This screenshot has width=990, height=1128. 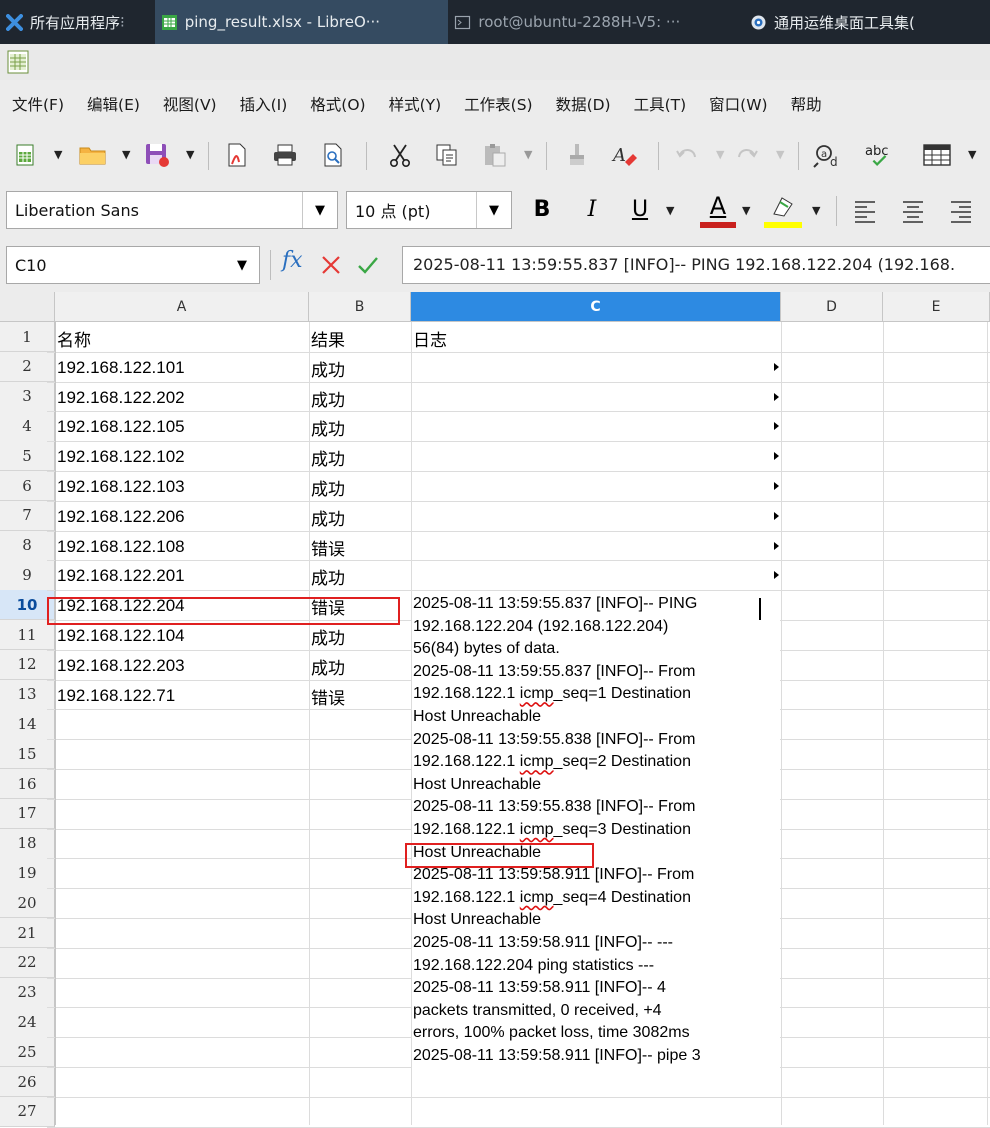 What do you see at coordinates (596, 307) in the screenshot?
I see `column-header-c: C` at bounding box center [596, 307].